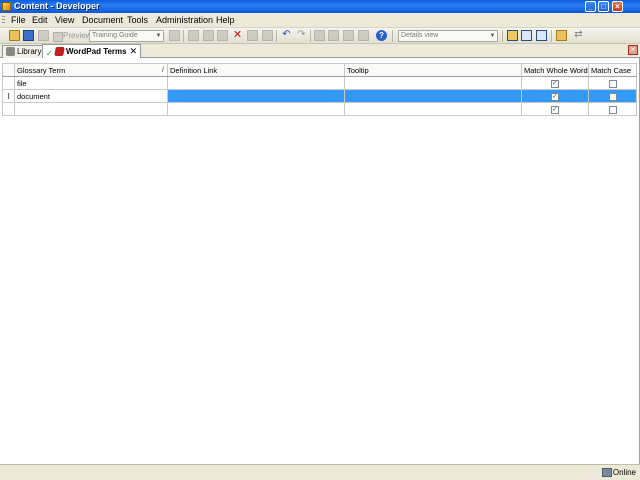  I want to click on column-header-match-case: Match Case, so click(612, 70).